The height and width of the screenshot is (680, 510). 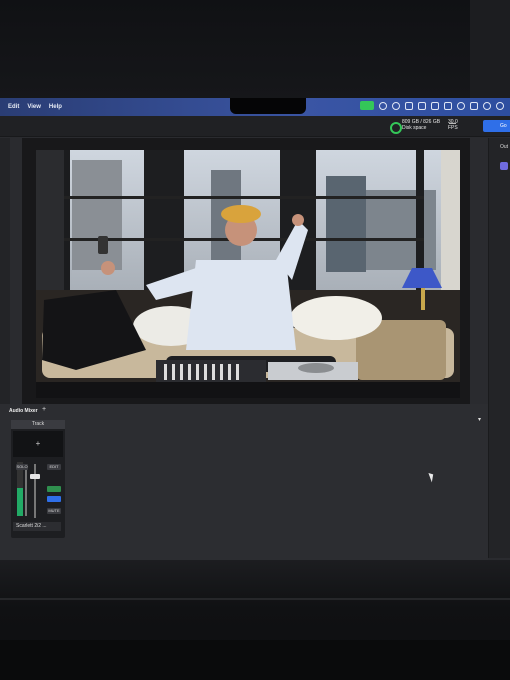 I want to click on disk-usage-ring-icon, so click(x=396, y=128).